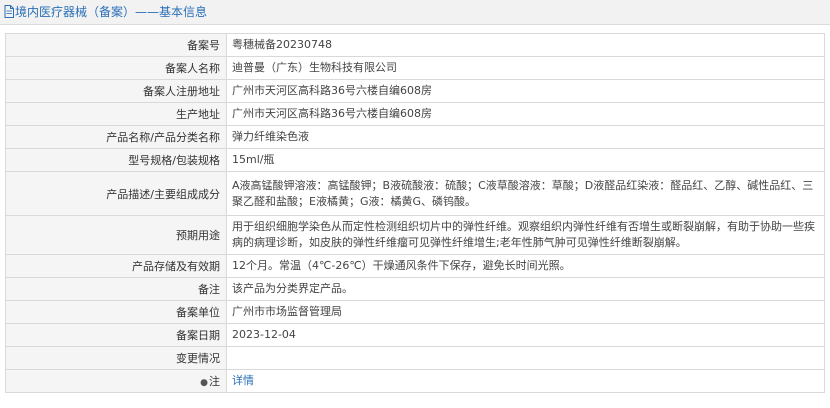  What do you see at coordinates (116, 289) in the screenshot?
I see `field-label: 备注` at bounding box center [116, 289].